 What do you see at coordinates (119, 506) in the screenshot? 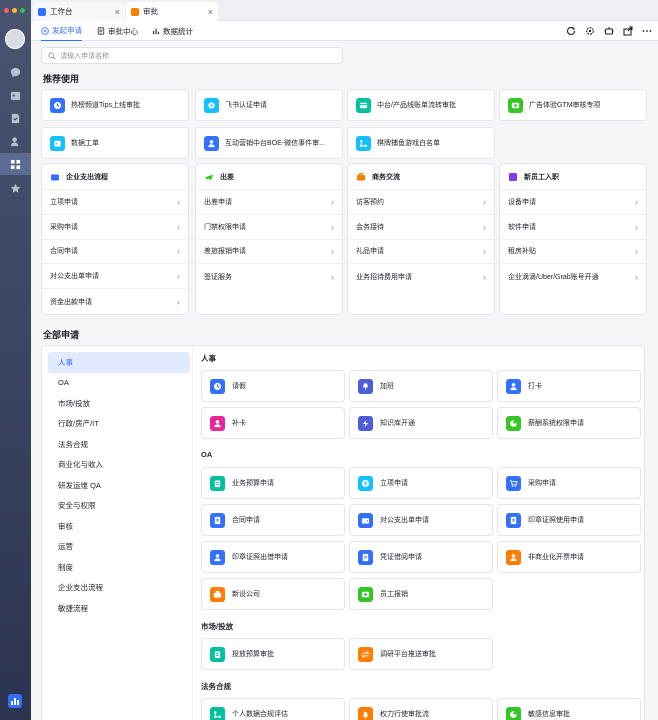
I see `nav-item: 安全与权限` at bounding box center [119, 506].